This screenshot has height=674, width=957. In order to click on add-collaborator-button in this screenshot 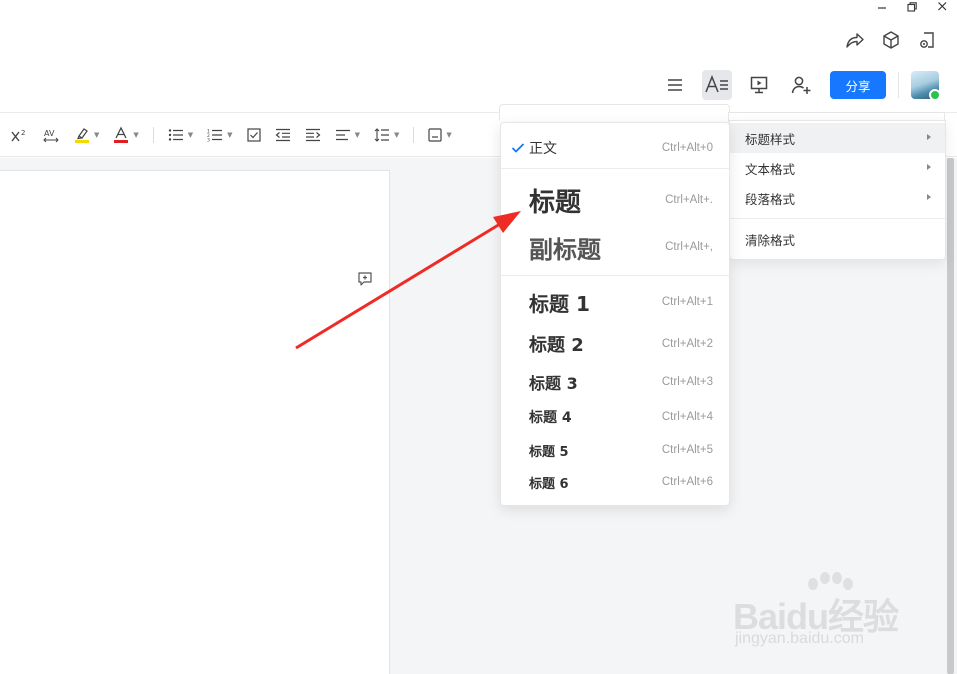, I will do `click(801, 85)`.